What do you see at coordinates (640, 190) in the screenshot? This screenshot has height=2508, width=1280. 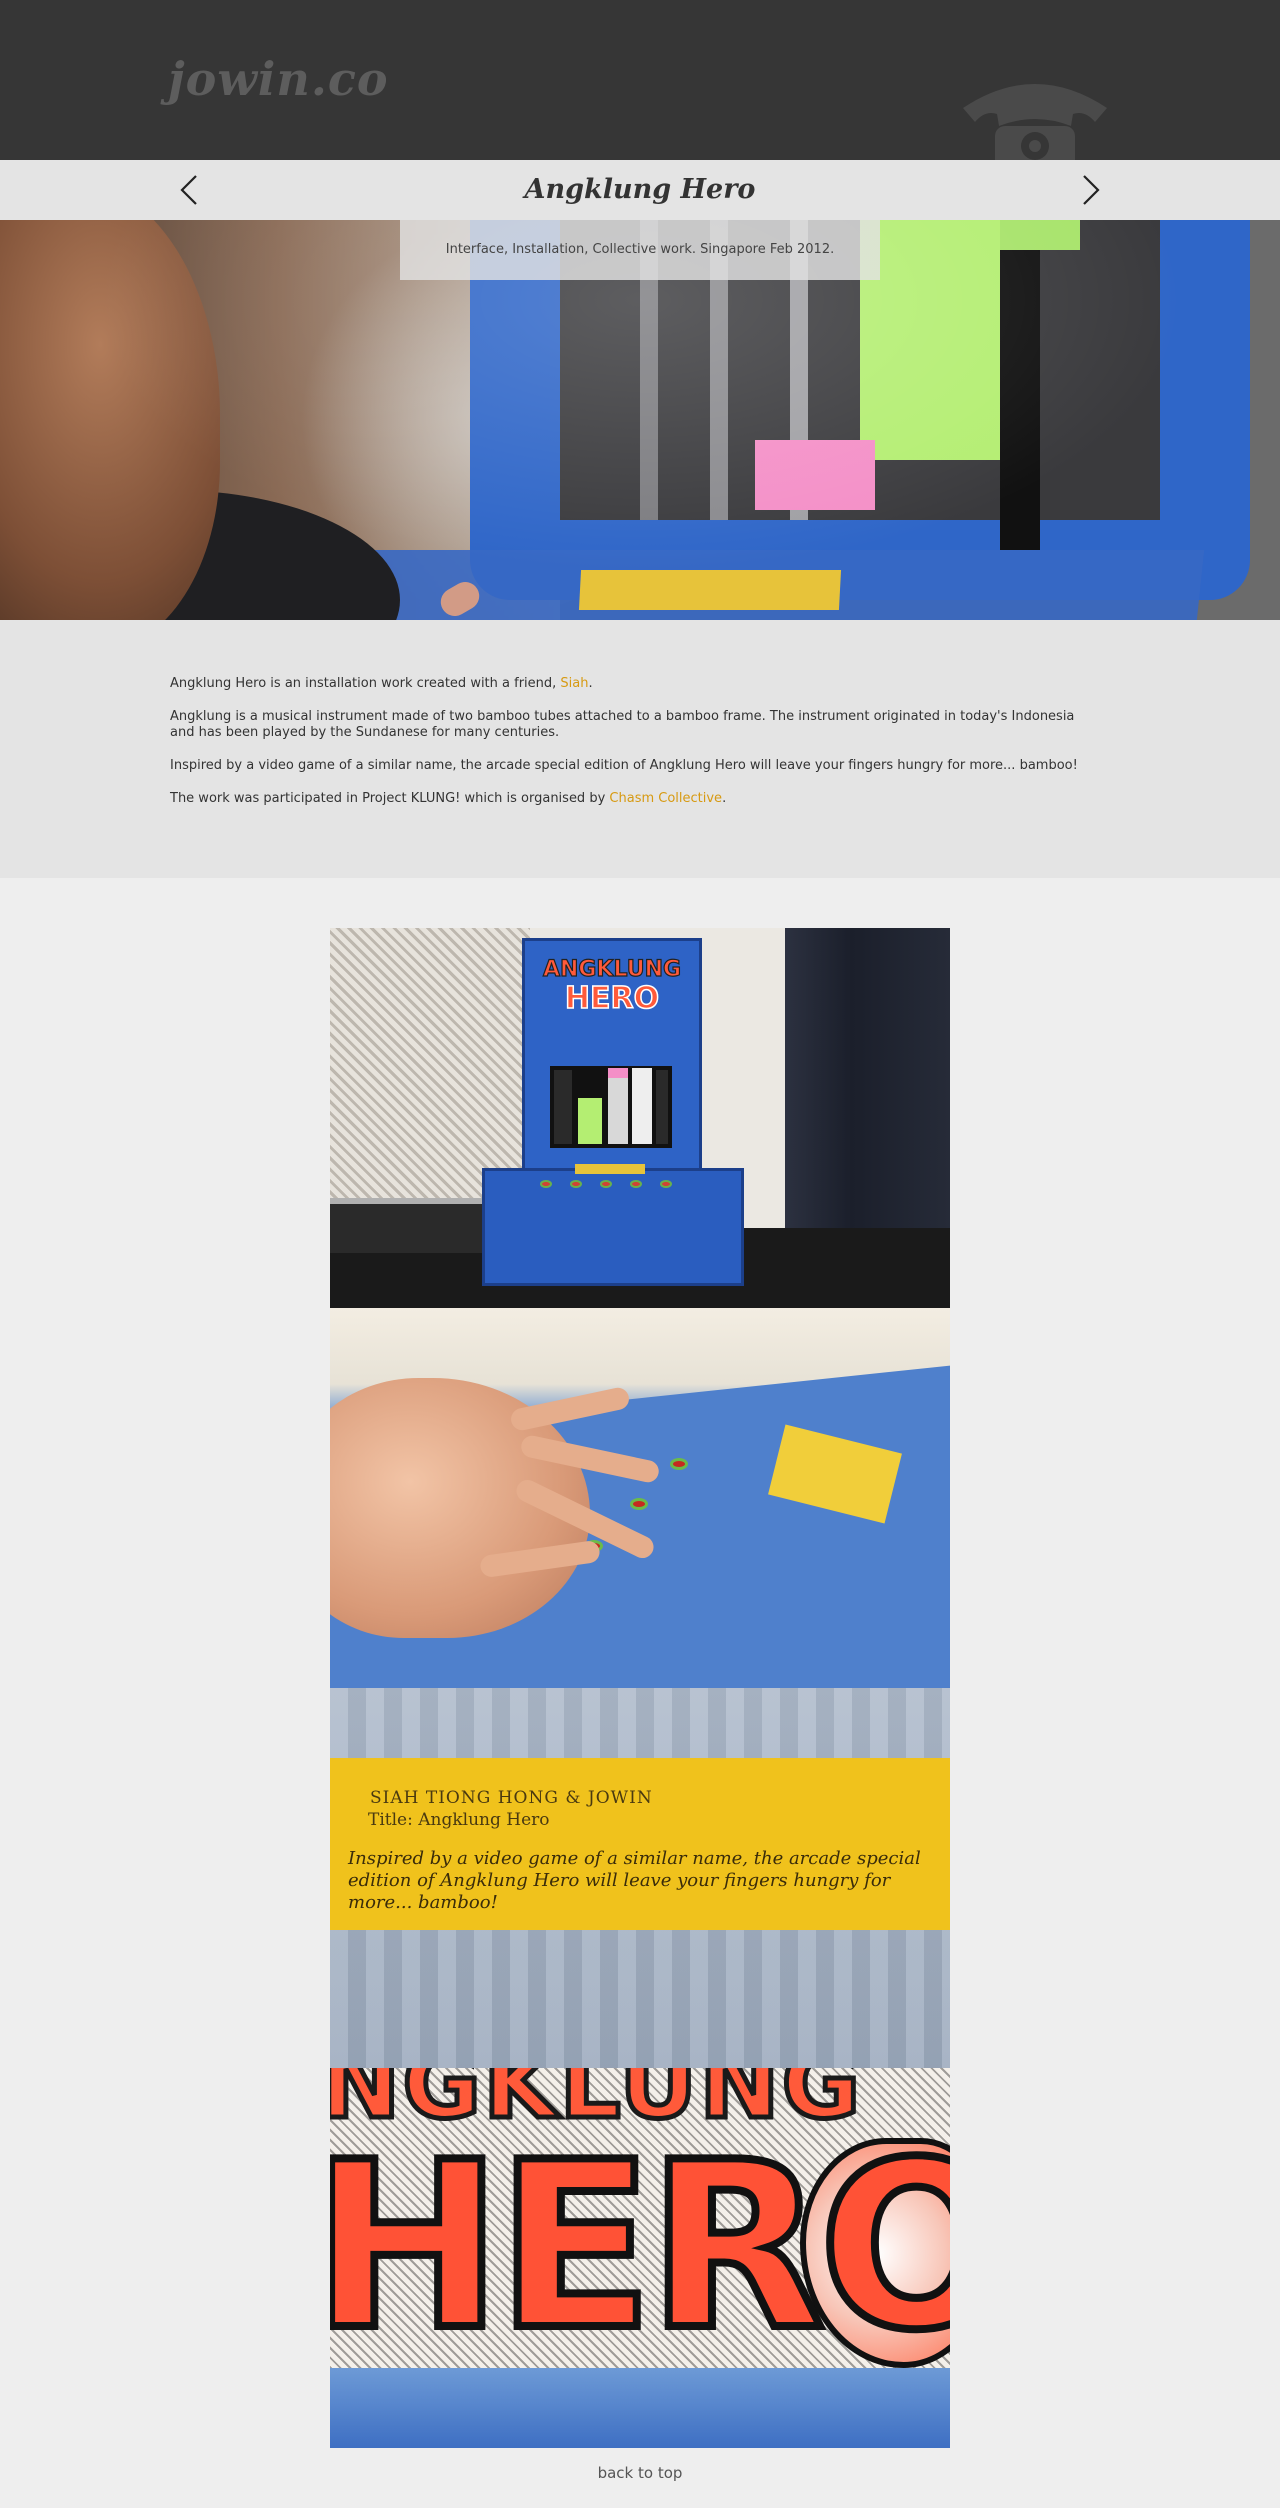 I see `project-title-bar: Angklung Hero` at bounding box center [640, 190].